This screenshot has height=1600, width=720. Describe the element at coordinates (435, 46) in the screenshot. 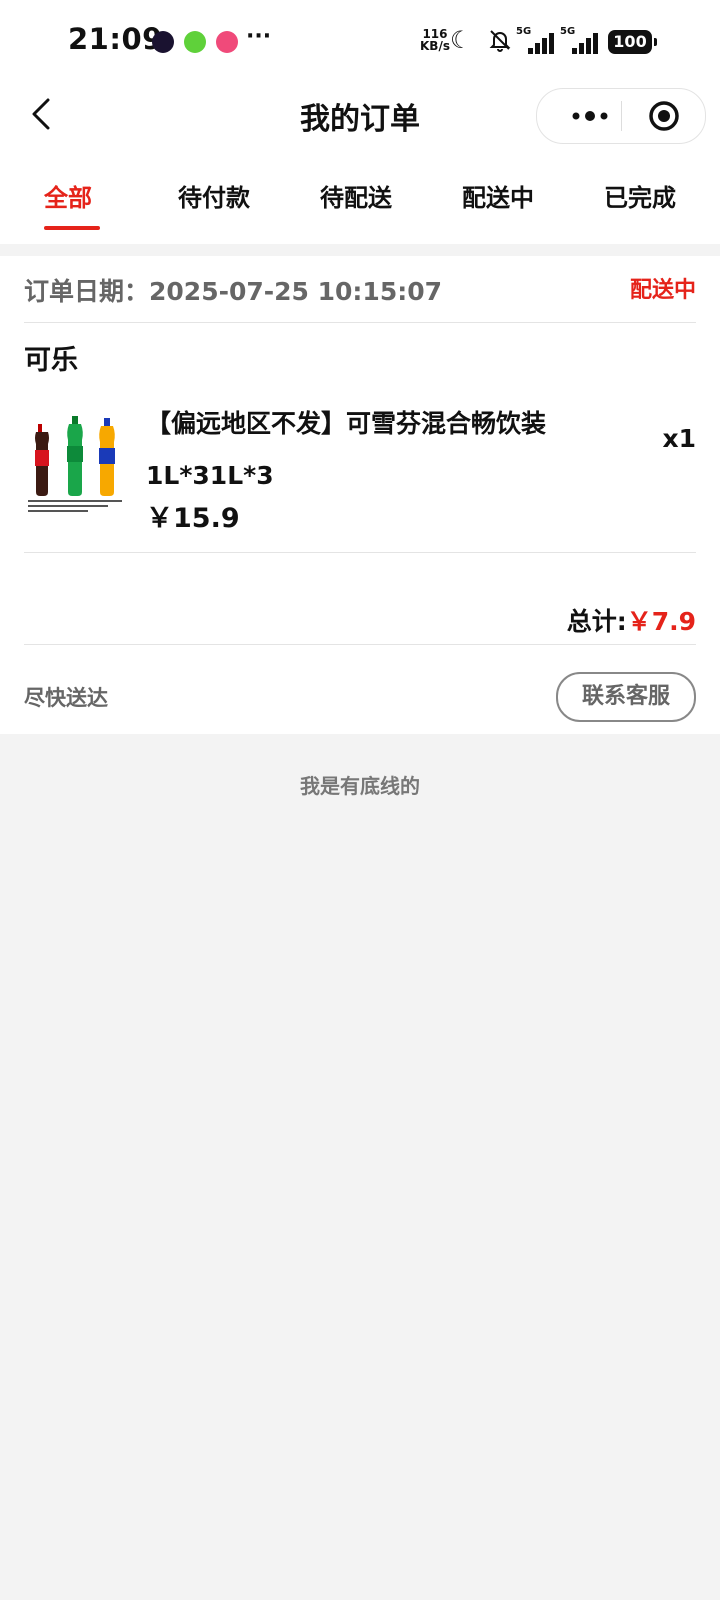

I see `network-speed-unit: KB/s` at that location.